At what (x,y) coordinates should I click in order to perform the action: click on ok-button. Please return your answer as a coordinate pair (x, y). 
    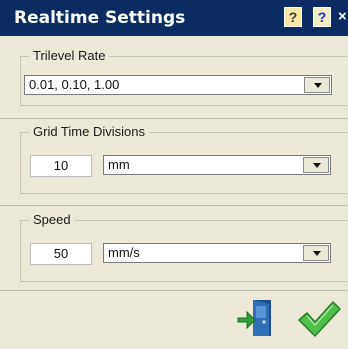
    Looking at the image, I should click on (319, 318).